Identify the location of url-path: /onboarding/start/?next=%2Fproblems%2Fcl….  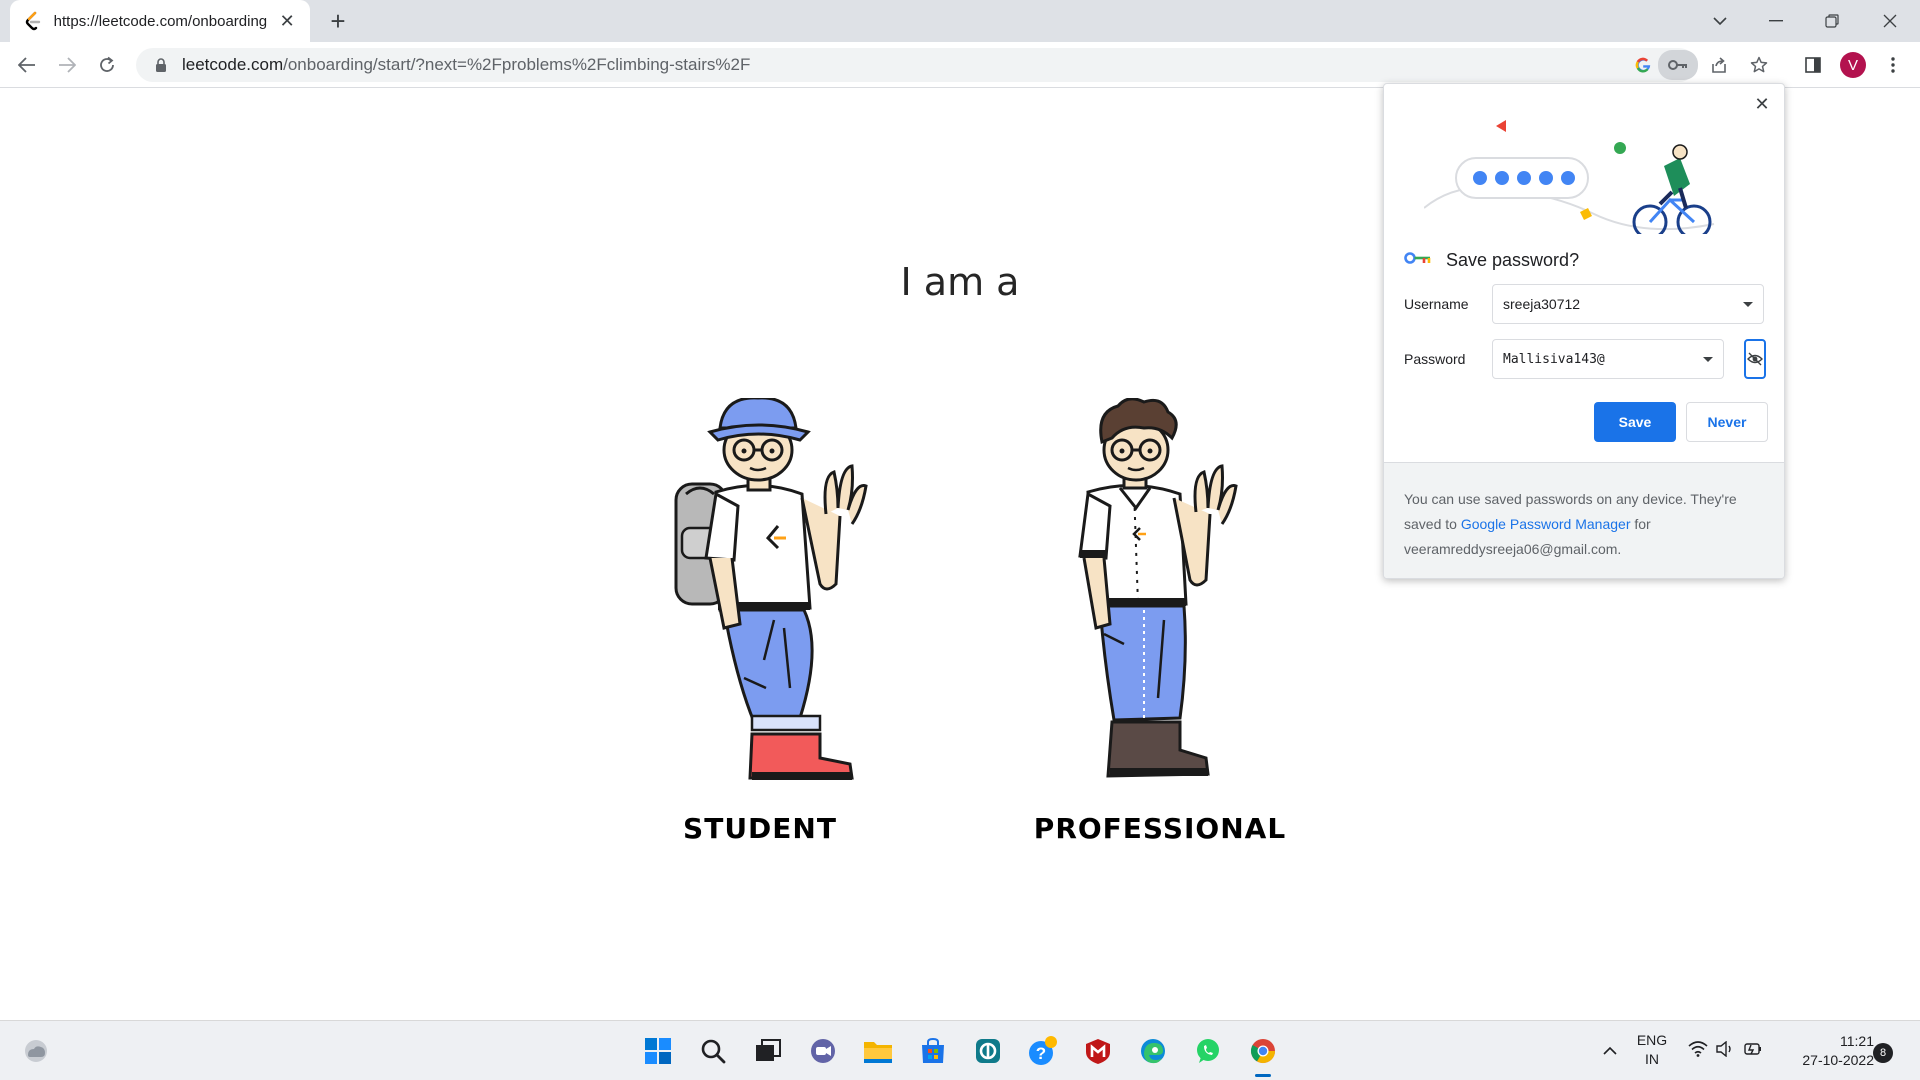
(517, 64).